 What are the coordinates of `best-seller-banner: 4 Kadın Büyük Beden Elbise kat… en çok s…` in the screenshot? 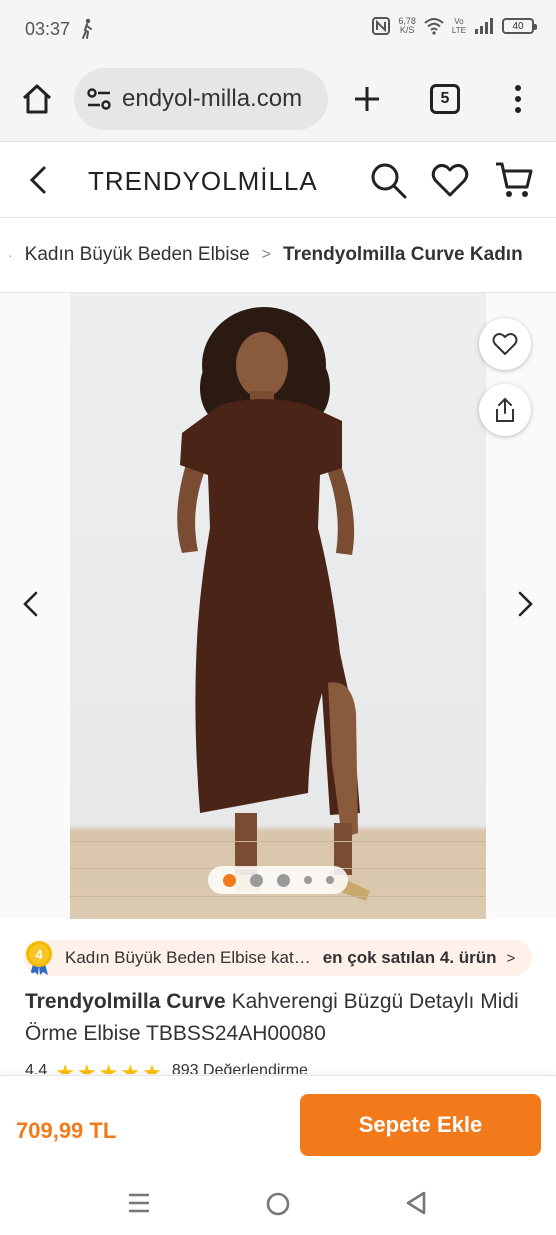 It's located at (278, 958).